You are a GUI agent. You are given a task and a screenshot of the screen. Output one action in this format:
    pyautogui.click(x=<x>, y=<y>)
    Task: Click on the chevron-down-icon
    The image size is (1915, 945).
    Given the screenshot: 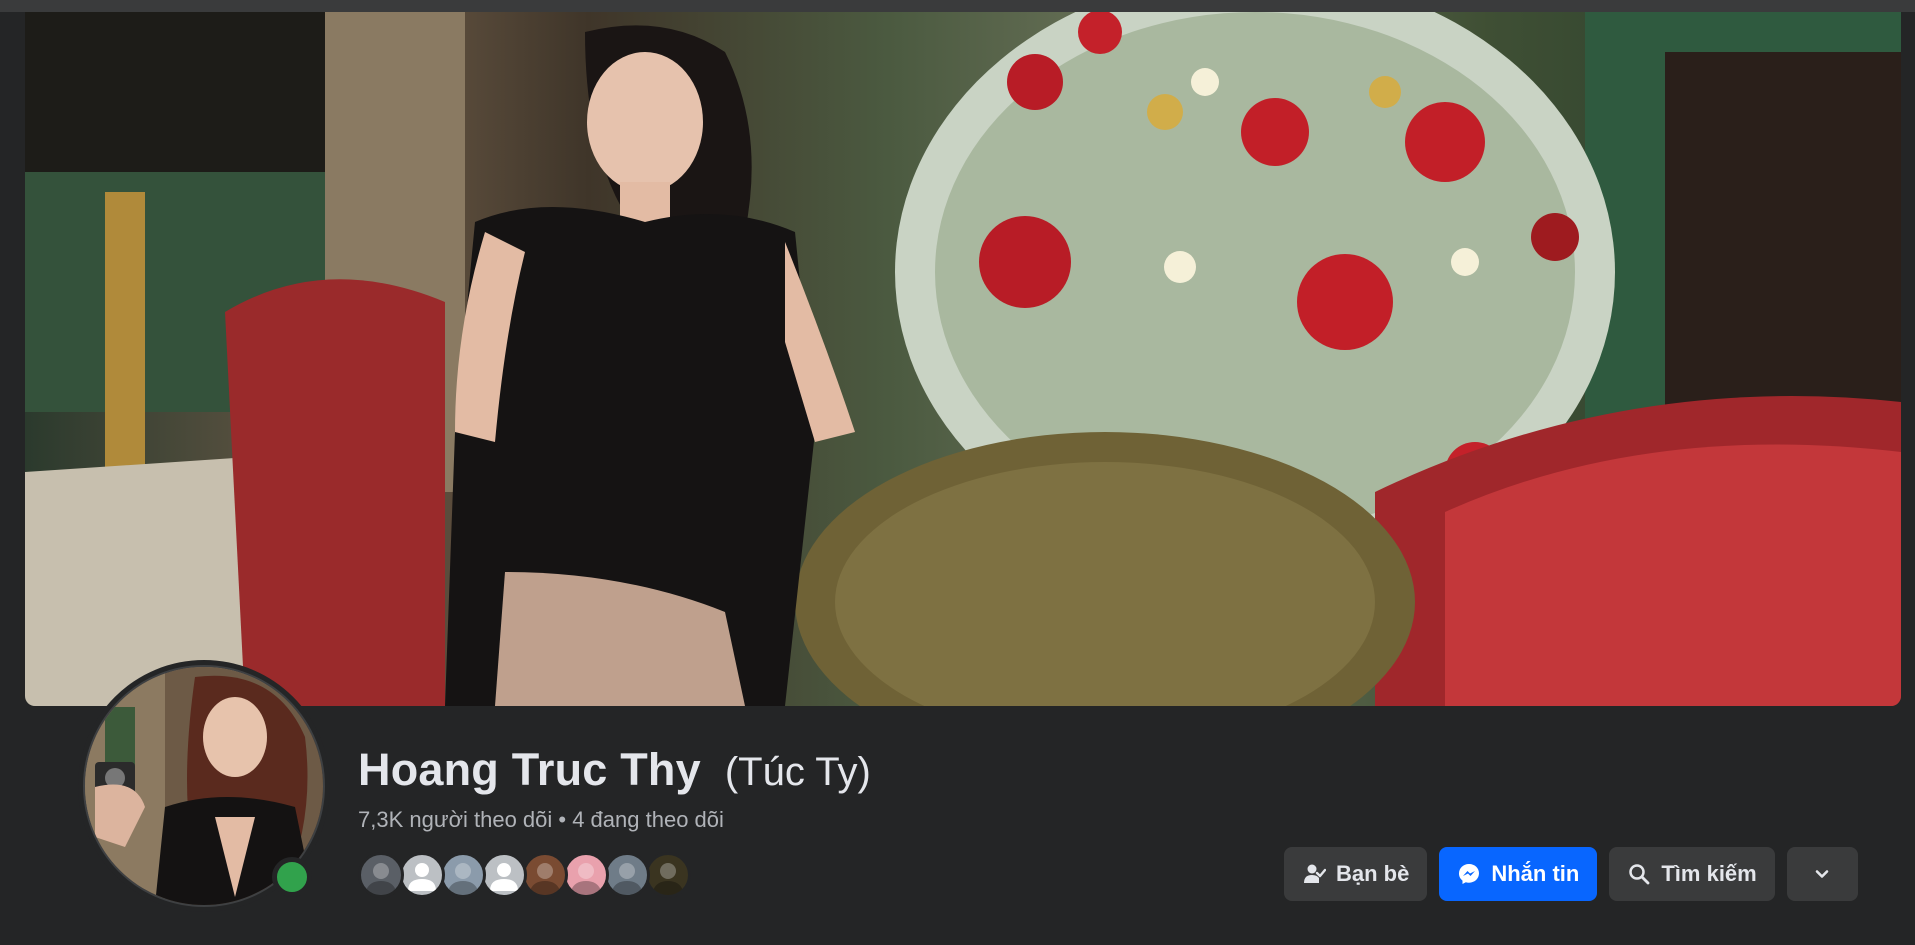 What is the action you would take?
    pyautogui.click(x=1822, y=874)
    